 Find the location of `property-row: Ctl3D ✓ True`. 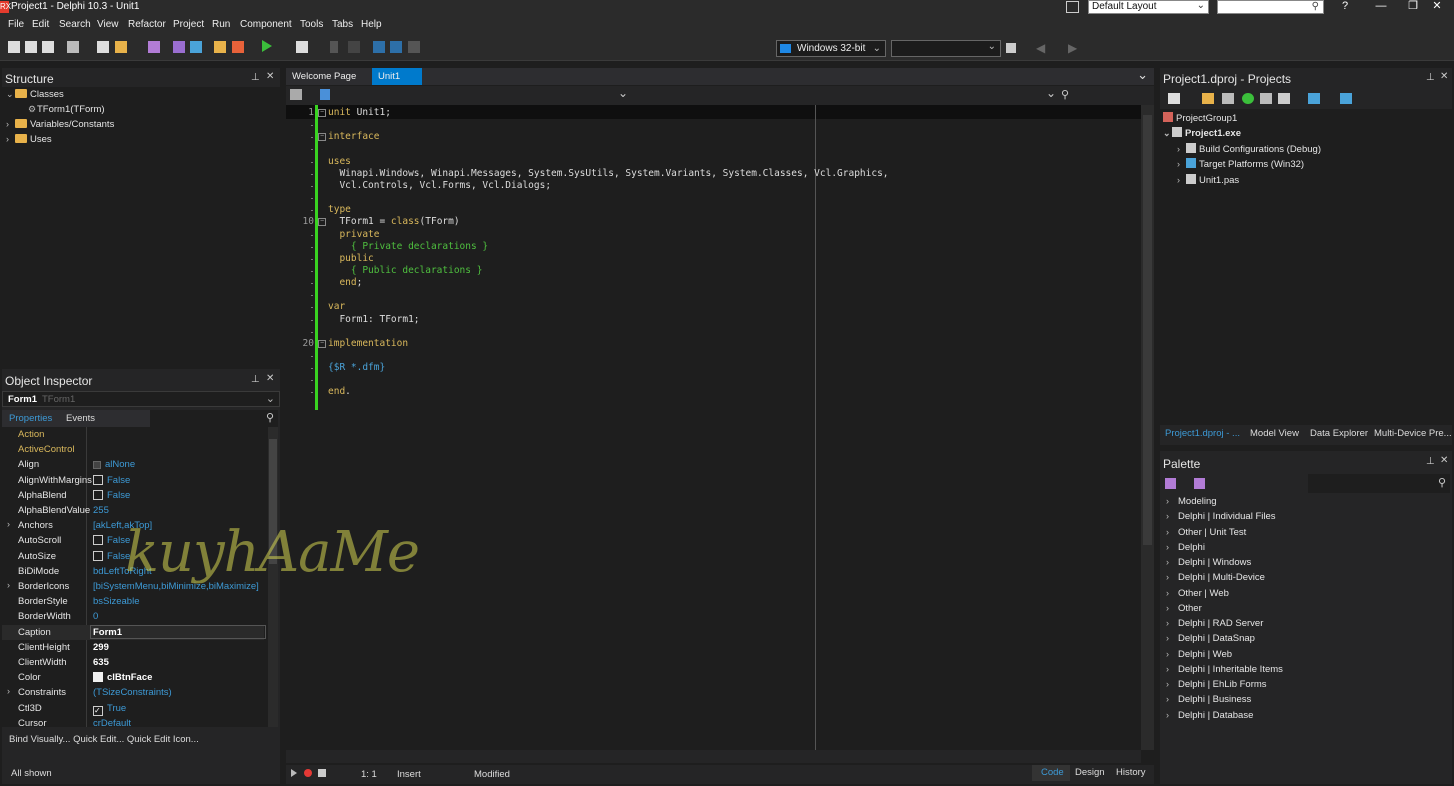

property-row: Ctl3D ✓ True is located at coordinates (133, 708).